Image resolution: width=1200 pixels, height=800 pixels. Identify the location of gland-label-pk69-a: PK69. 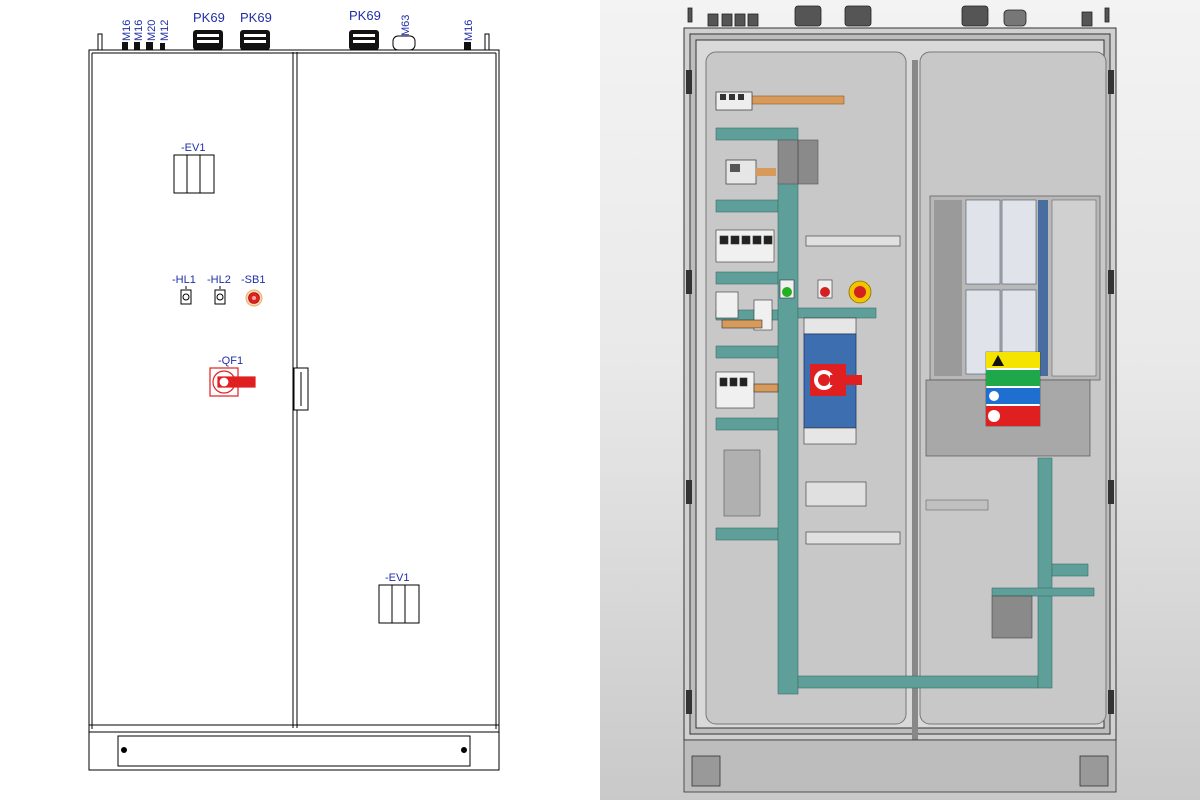
(209, 17).